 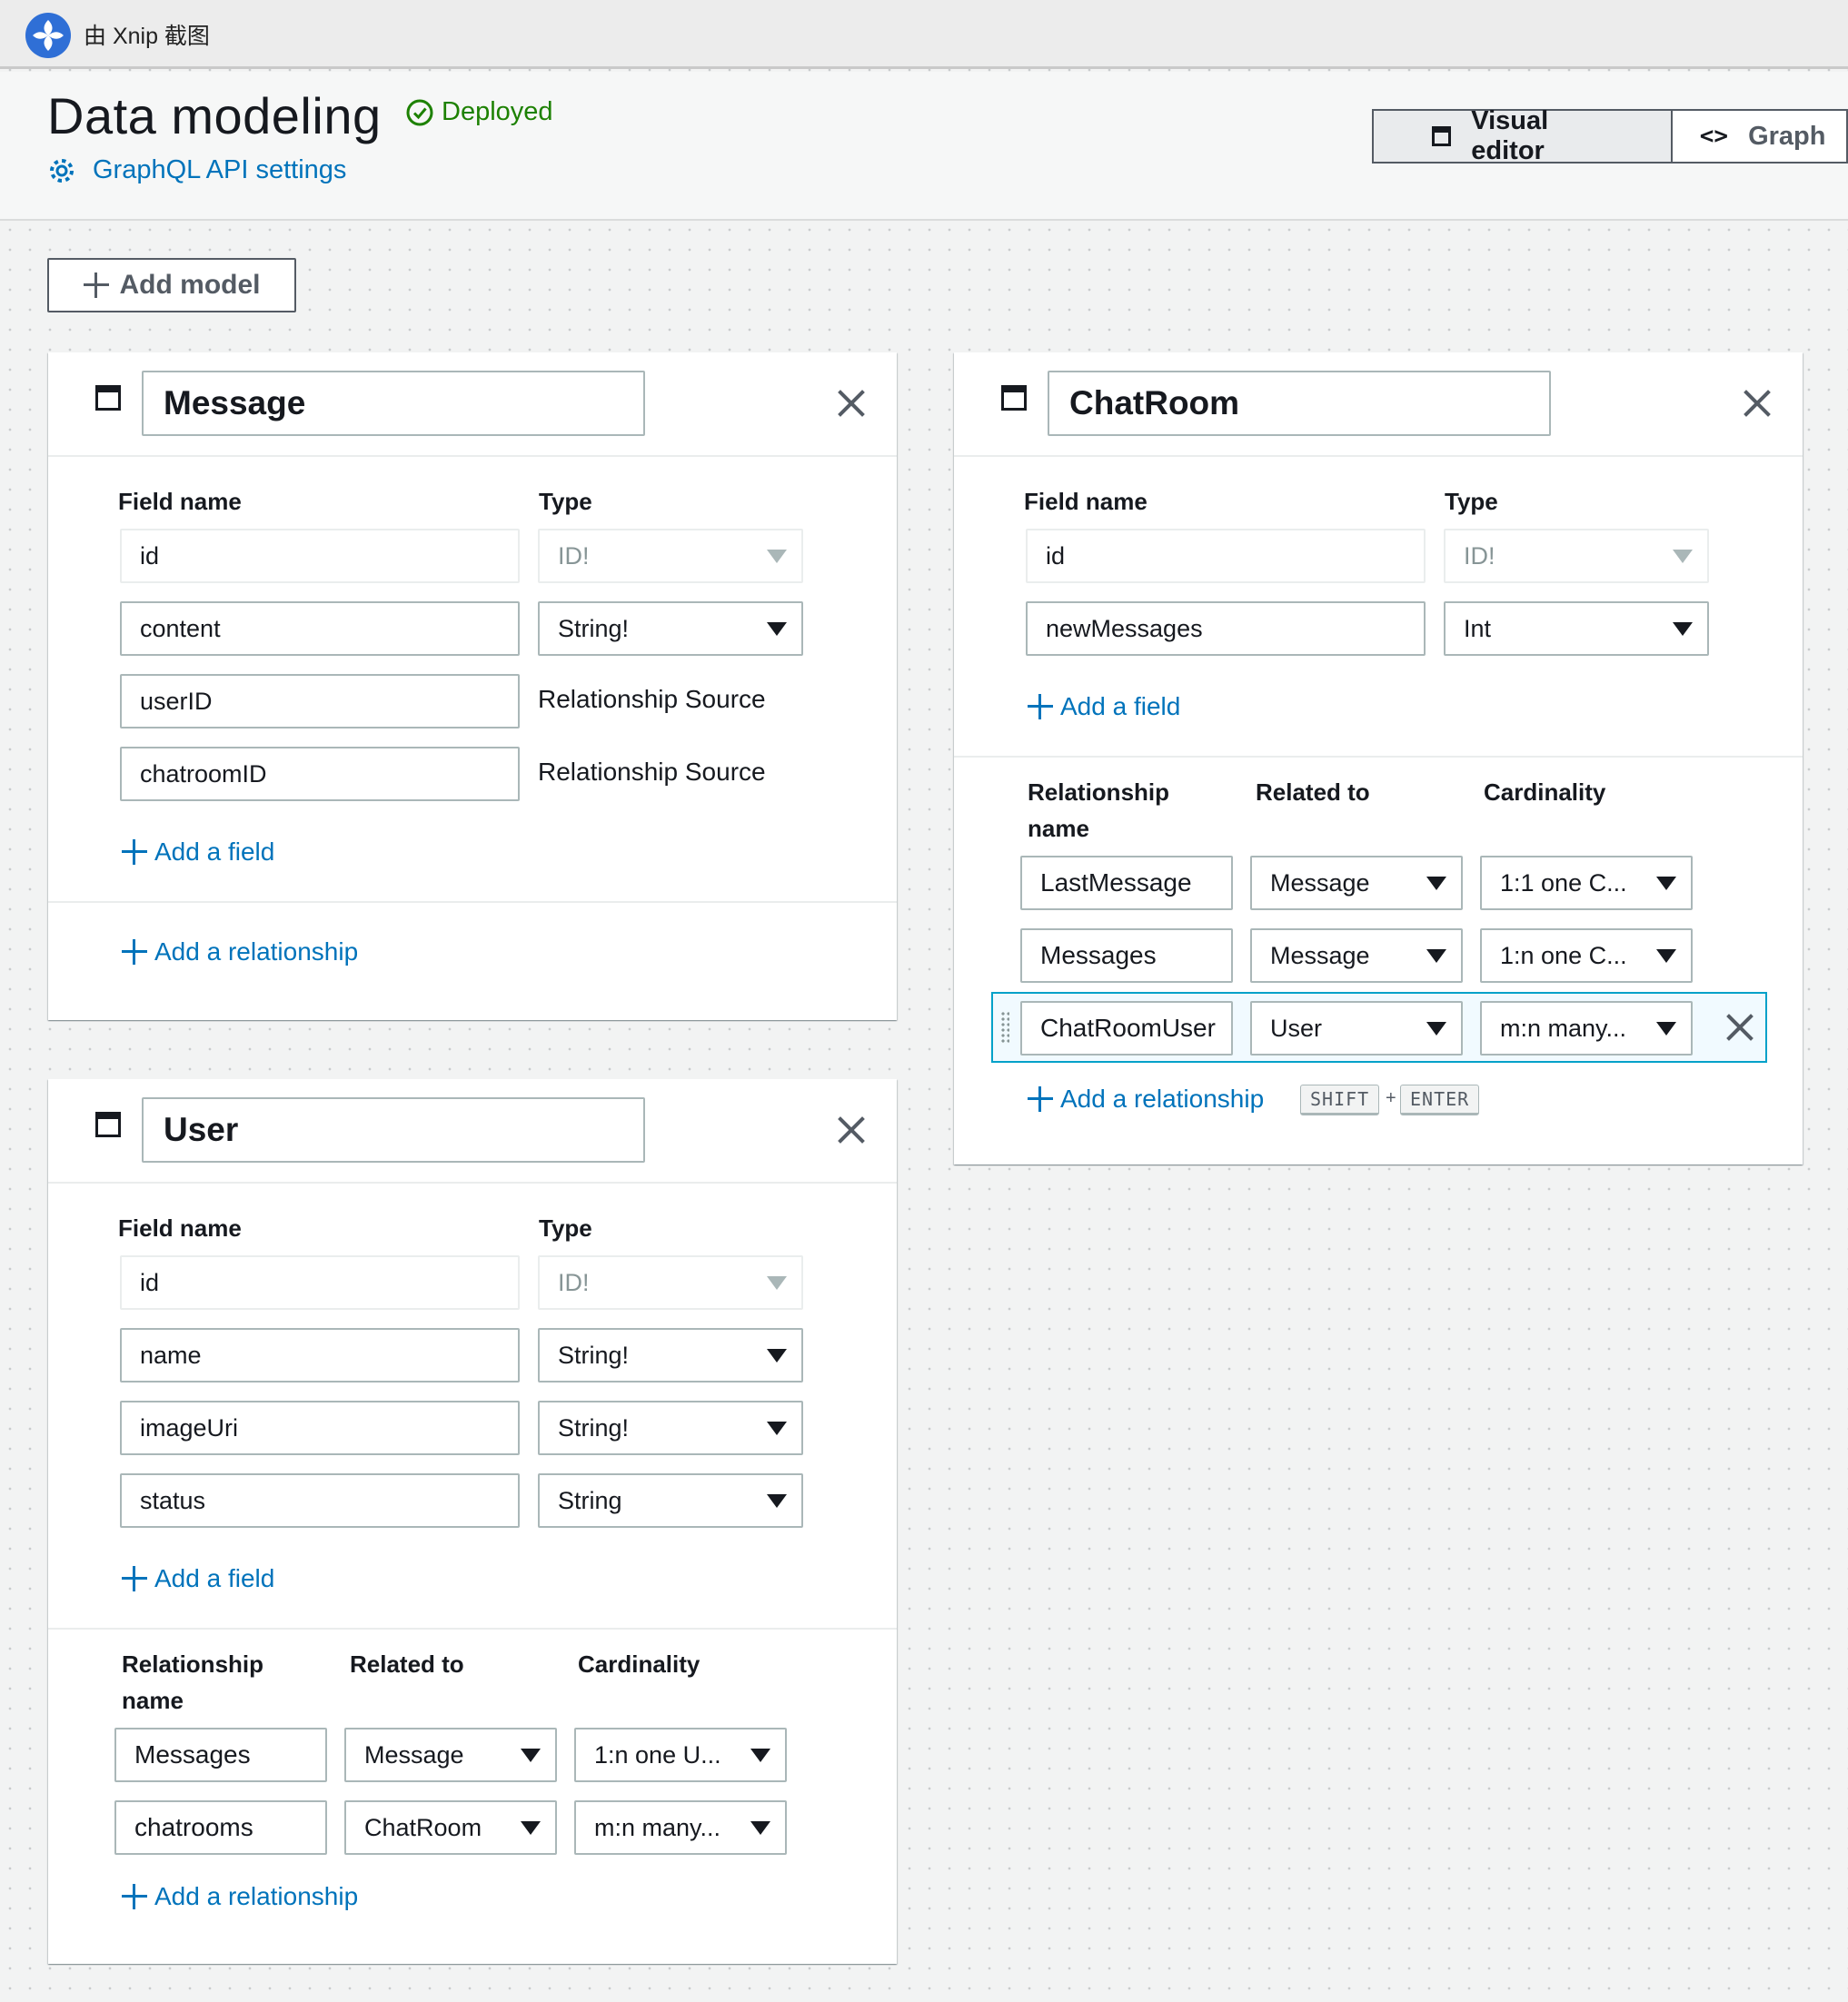 I want to click on tab-graphql-schema: <> Graph, so click(x=1760, y=136).